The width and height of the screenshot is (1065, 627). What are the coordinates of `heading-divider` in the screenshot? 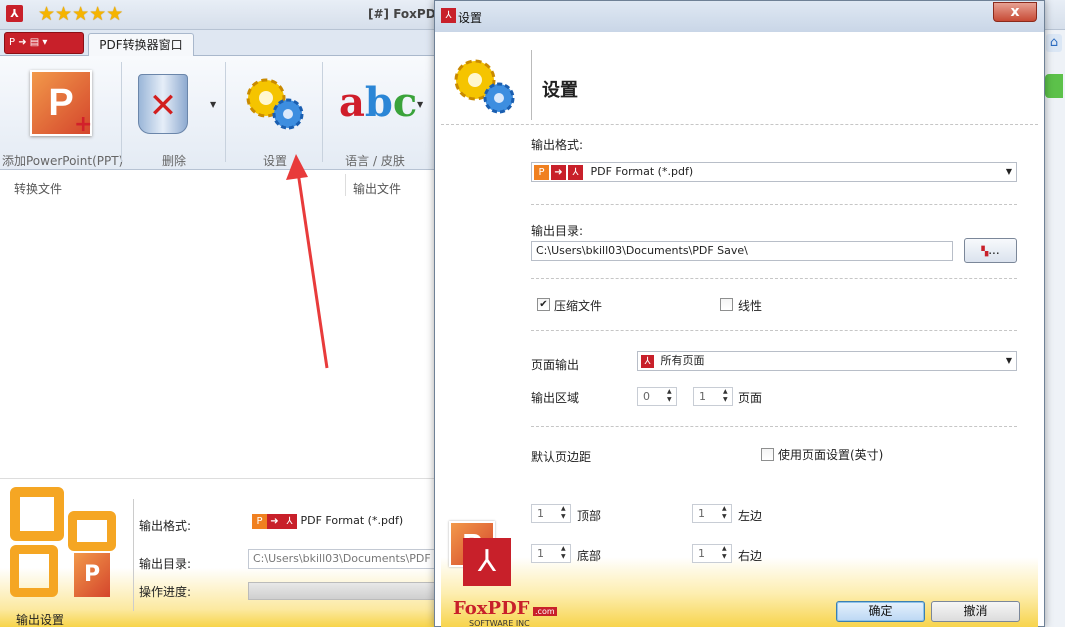 It's located at (531, 85).